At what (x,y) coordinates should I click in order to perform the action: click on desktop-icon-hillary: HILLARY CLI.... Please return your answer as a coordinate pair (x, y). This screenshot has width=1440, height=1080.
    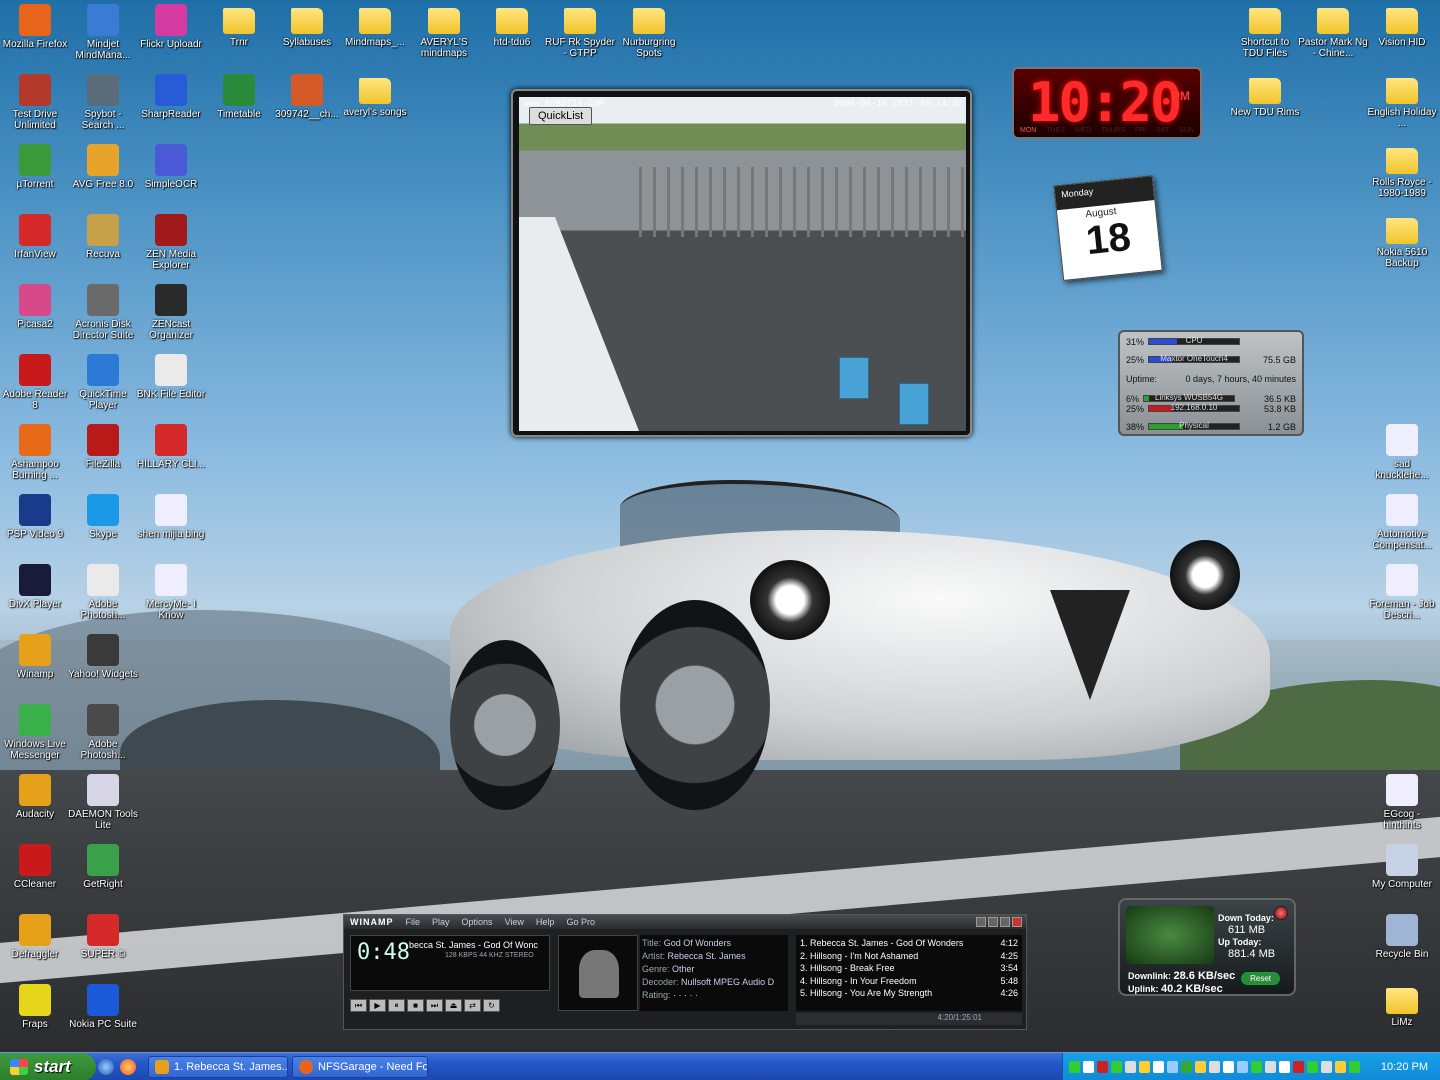
    Looking at the image, I should click on (171, 446).